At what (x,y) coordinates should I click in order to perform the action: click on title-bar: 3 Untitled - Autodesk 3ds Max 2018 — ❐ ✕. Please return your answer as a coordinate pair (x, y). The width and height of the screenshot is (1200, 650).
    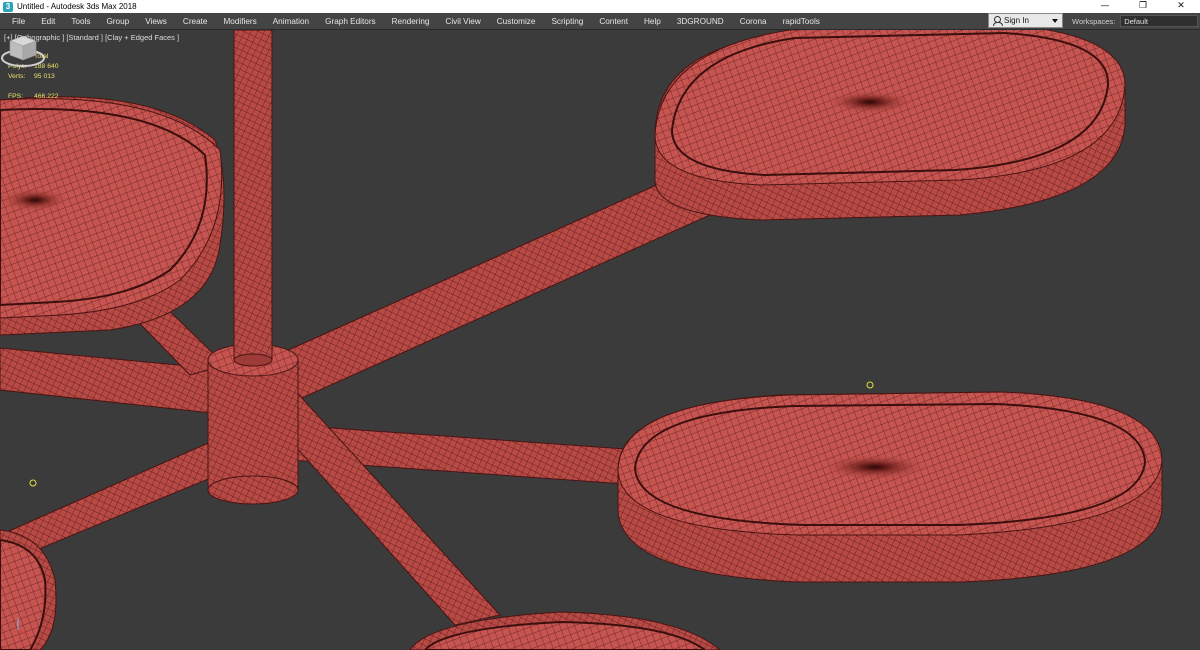
    Looking at the image, I should click on (600, 6).